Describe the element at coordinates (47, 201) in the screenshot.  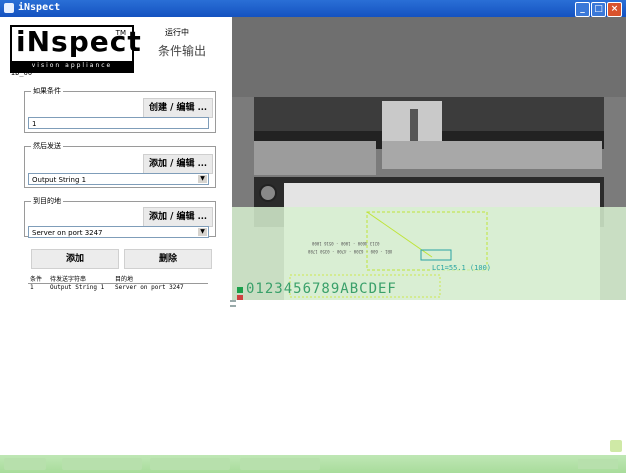
I see `destination-legend: 到目的地` at that location.